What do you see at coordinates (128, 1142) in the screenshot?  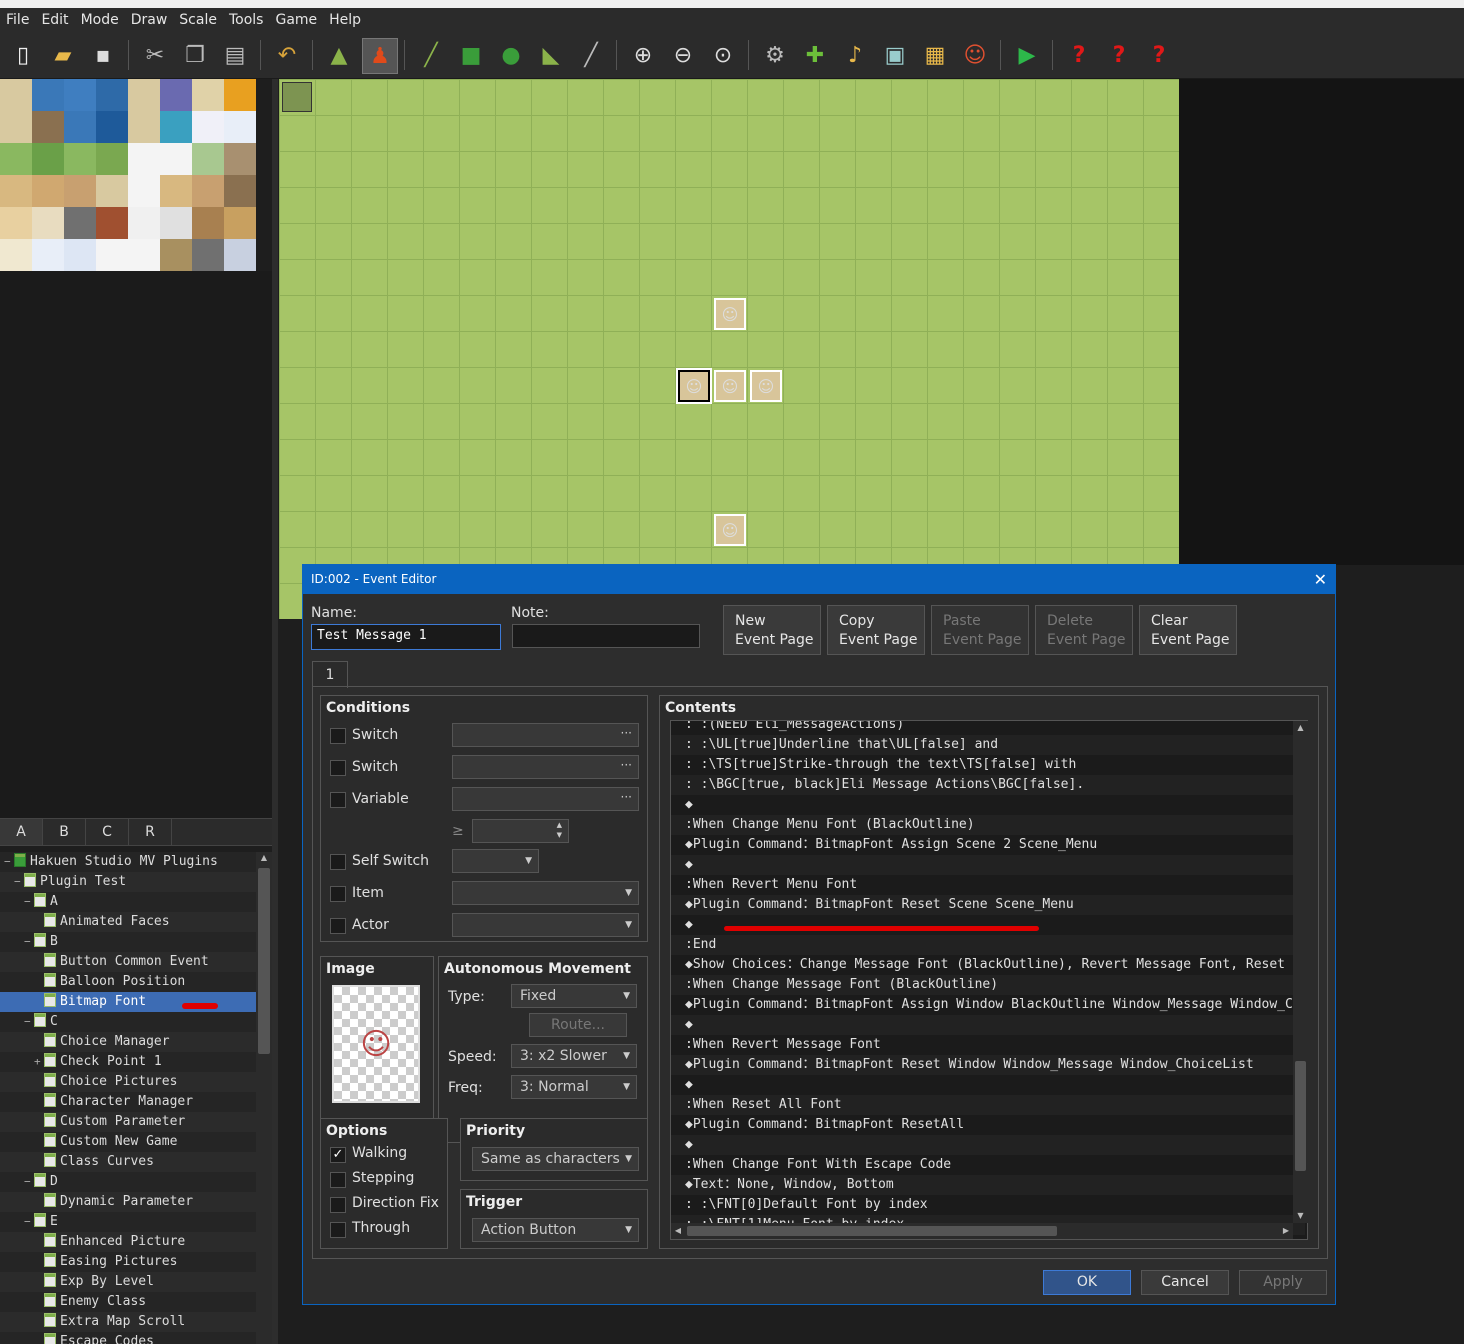 I see `tree-item: Custom New Game` at bounding box center [128, 1142].